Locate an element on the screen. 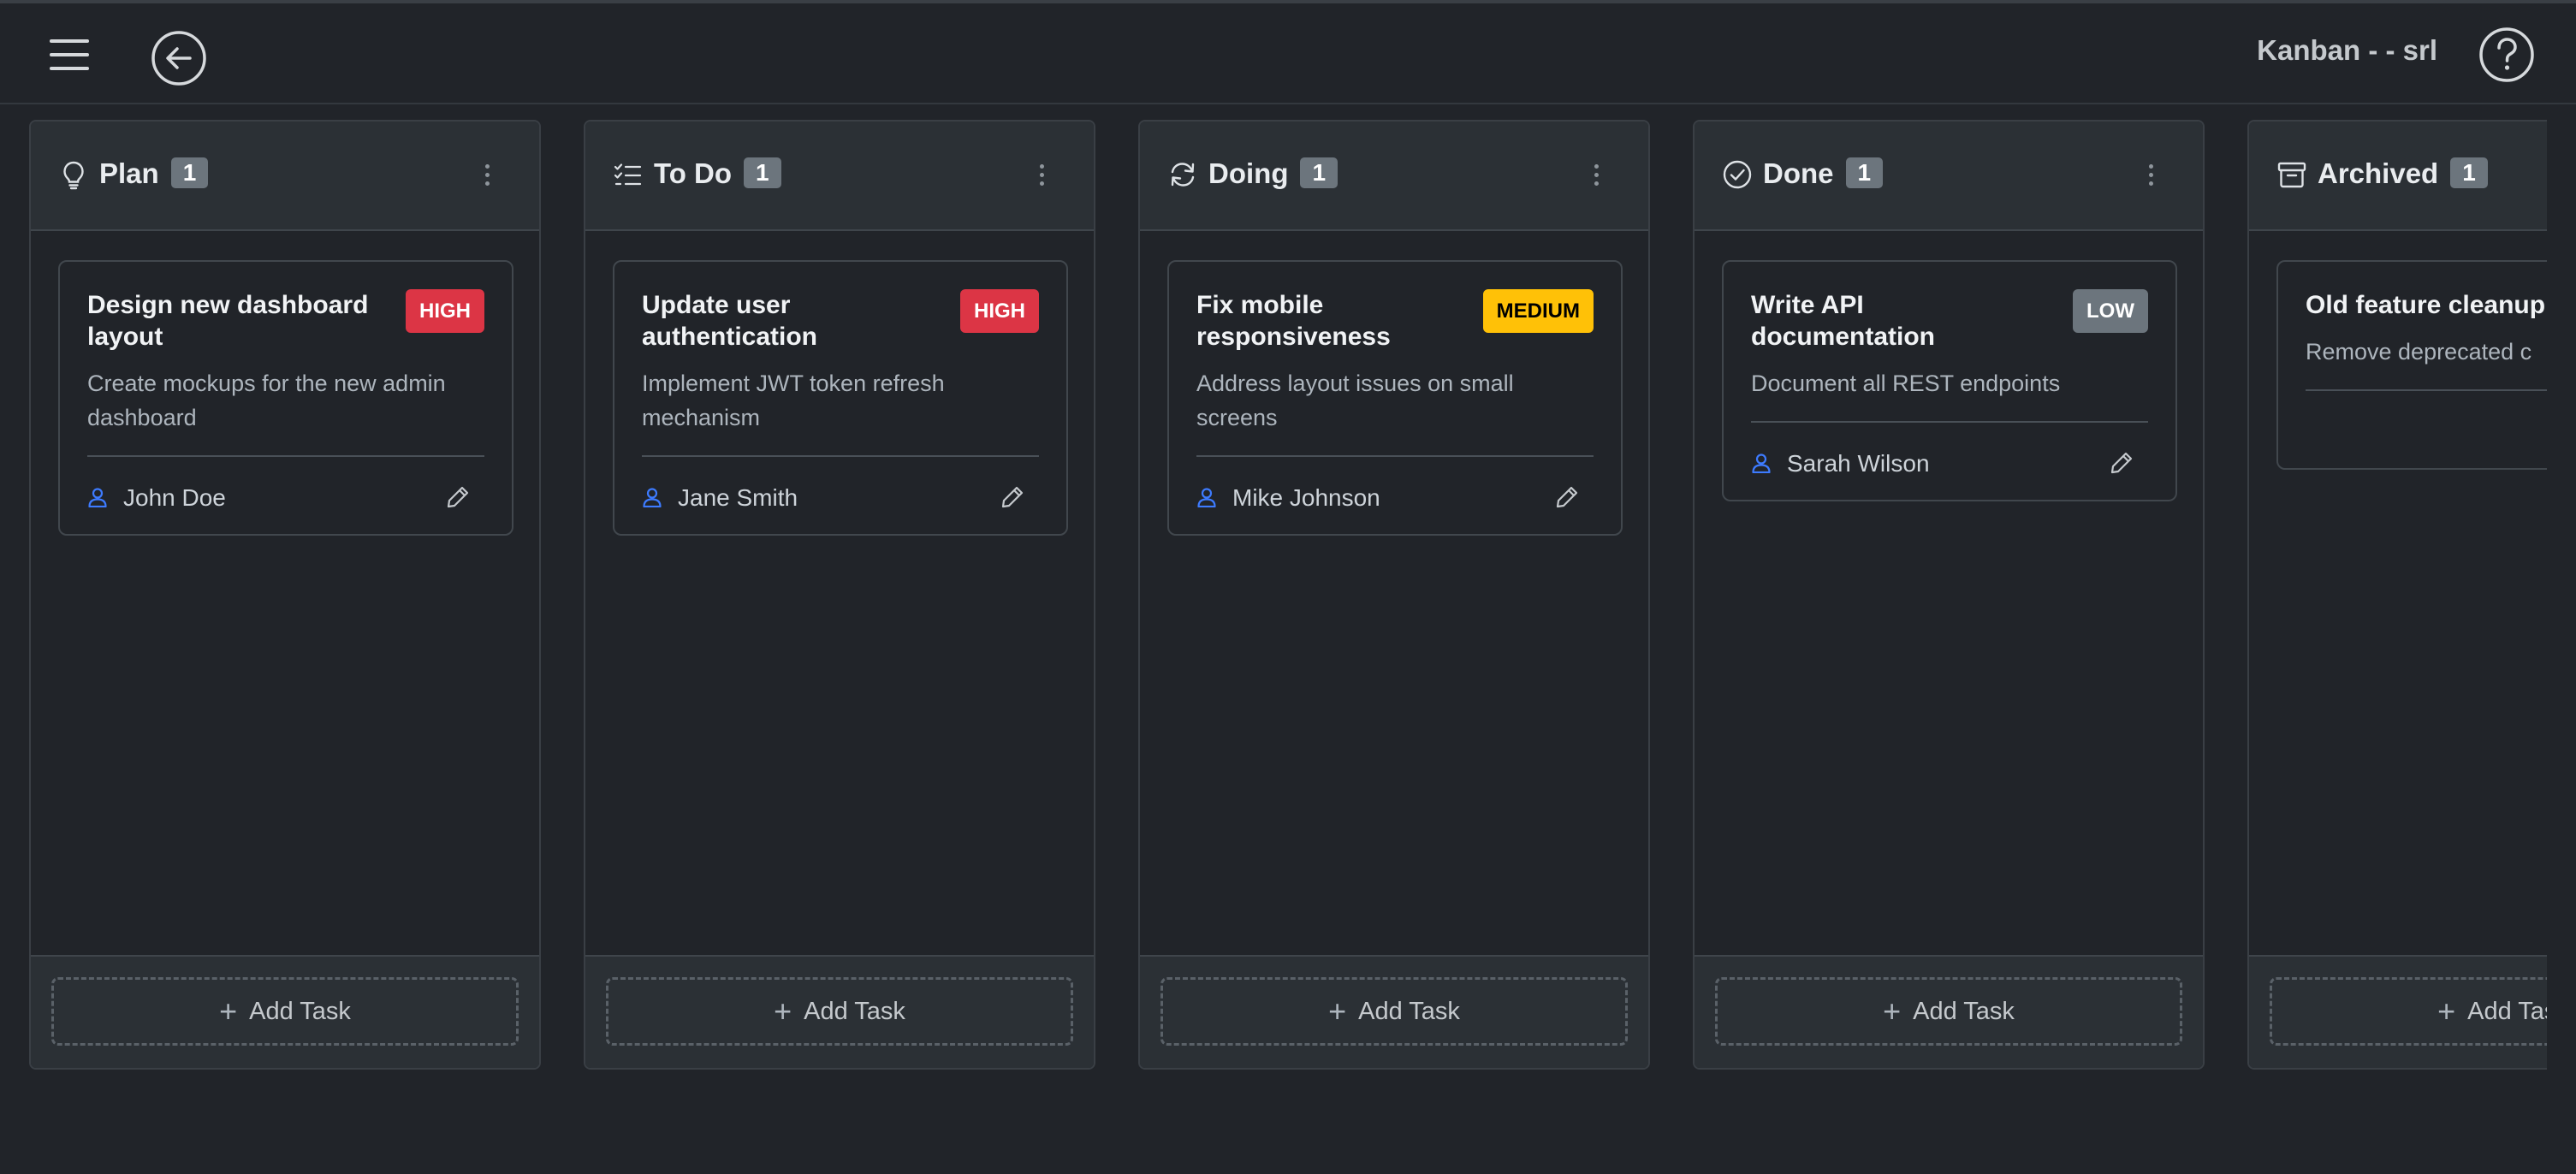  column-header: To Do 1 is located at coordinates (839, 176).